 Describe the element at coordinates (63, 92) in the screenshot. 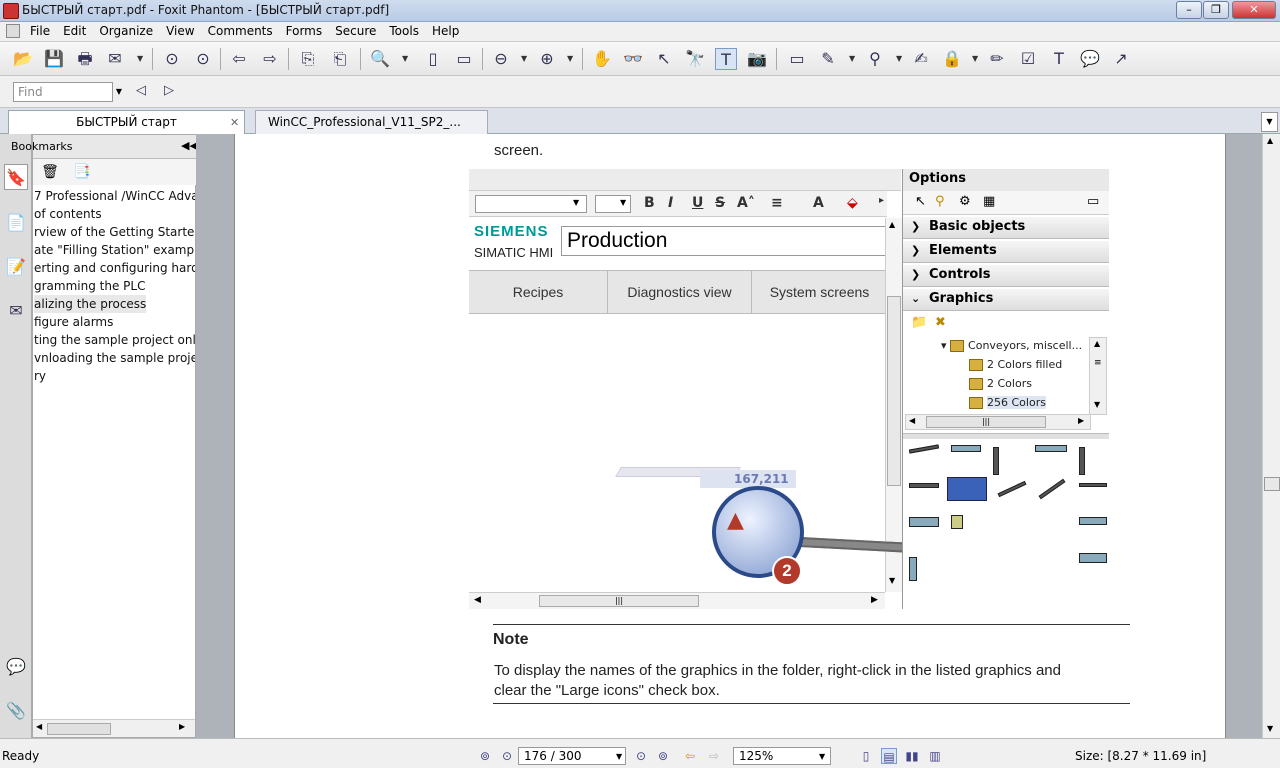

I see `find-input: Find` at that location.